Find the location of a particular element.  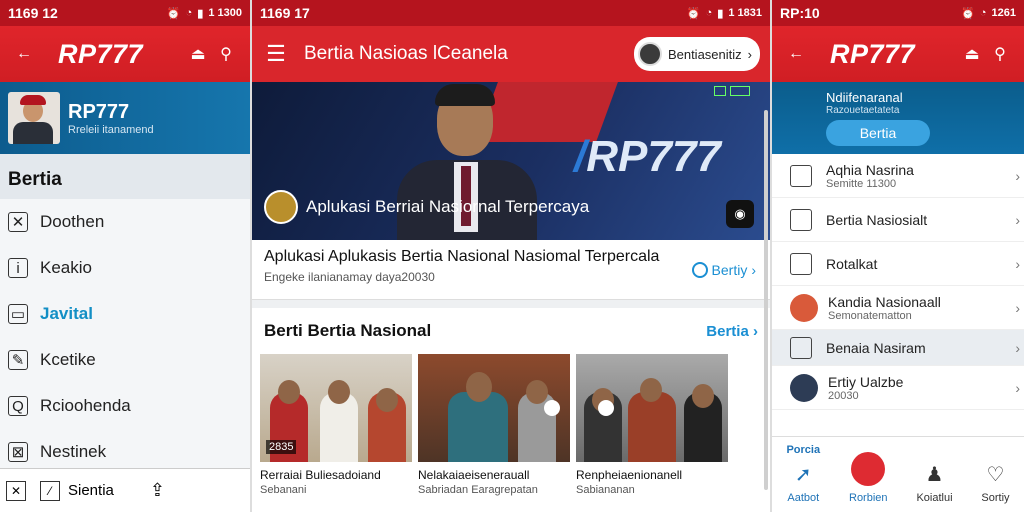

nav-item-label: Javital is located at coordinates (66, 313).